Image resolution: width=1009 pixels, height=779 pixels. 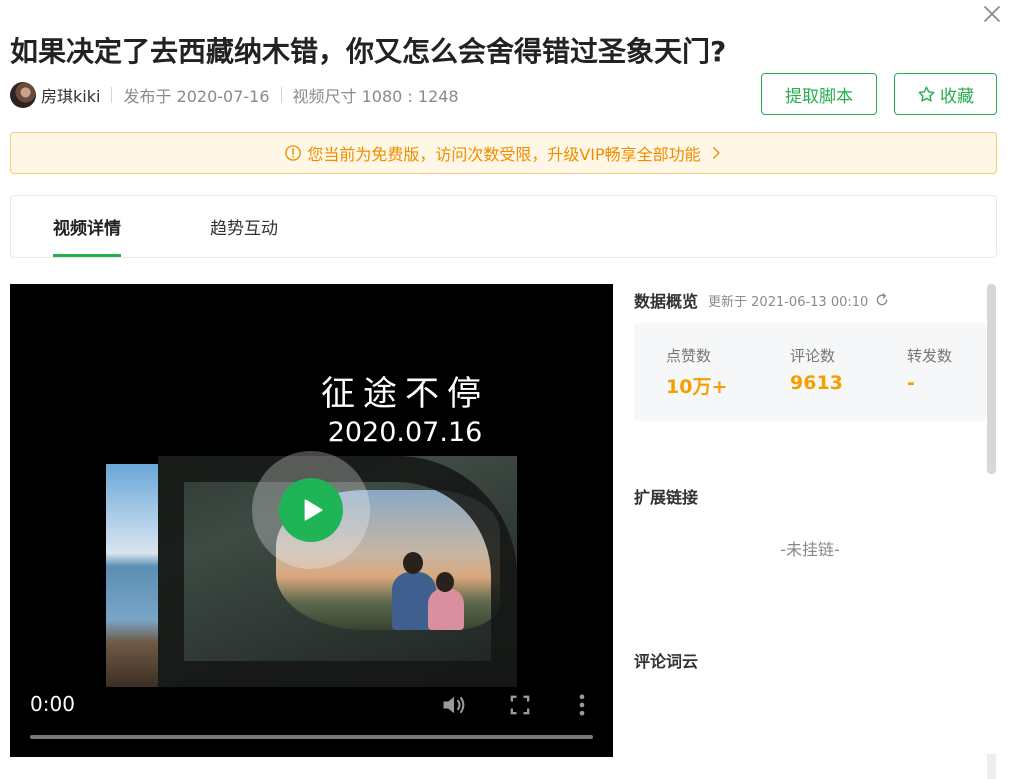 I want to click on author-name: 房琪kiki, so click(x=70, y=95).